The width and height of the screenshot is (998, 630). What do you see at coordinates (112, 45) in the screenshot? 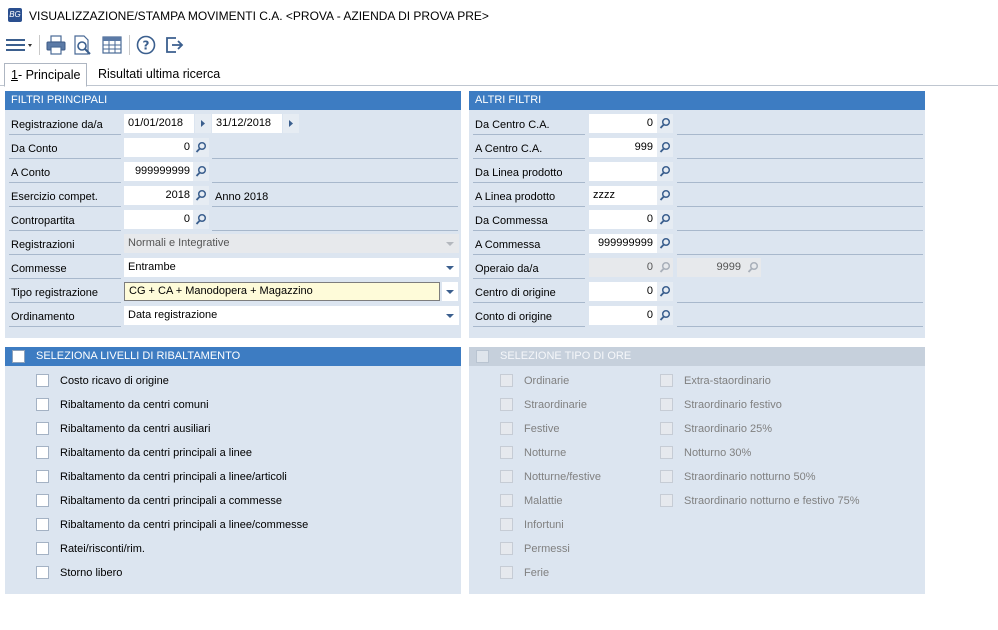
I see `grid-button` at bounding box center [112, 45].